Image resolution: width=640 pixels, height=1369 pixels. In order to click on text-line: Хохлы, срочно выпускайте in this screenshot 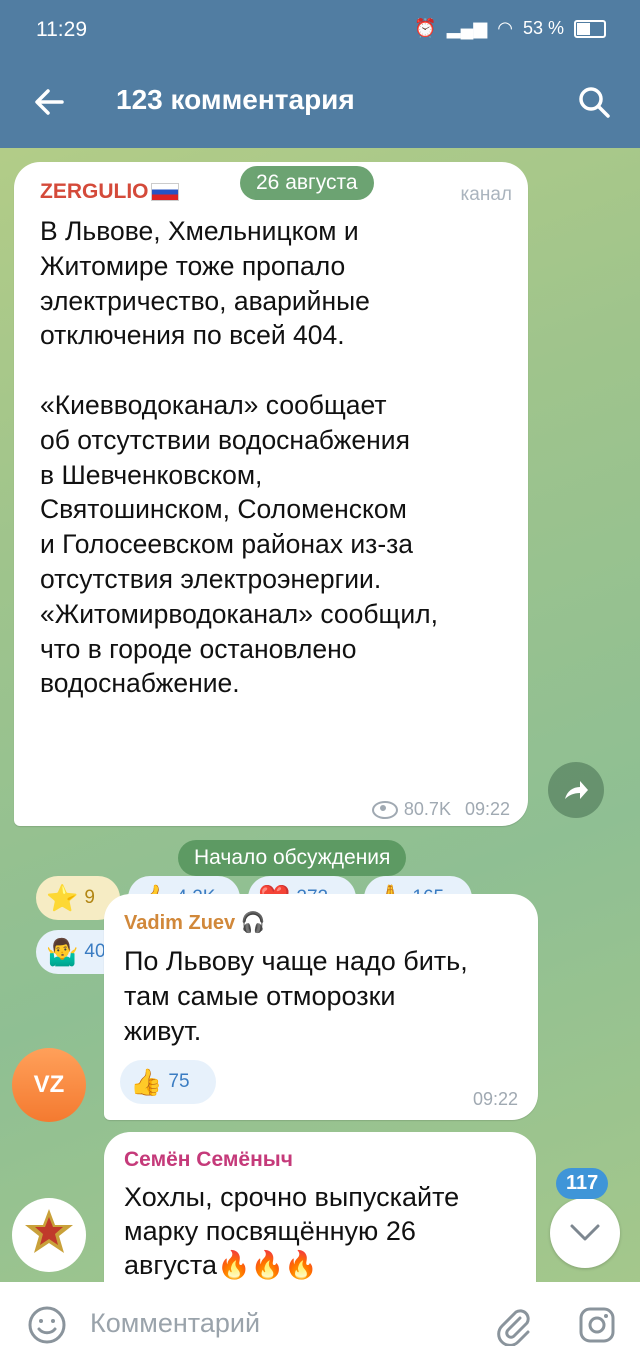, I will do `click(292, 1197)`.